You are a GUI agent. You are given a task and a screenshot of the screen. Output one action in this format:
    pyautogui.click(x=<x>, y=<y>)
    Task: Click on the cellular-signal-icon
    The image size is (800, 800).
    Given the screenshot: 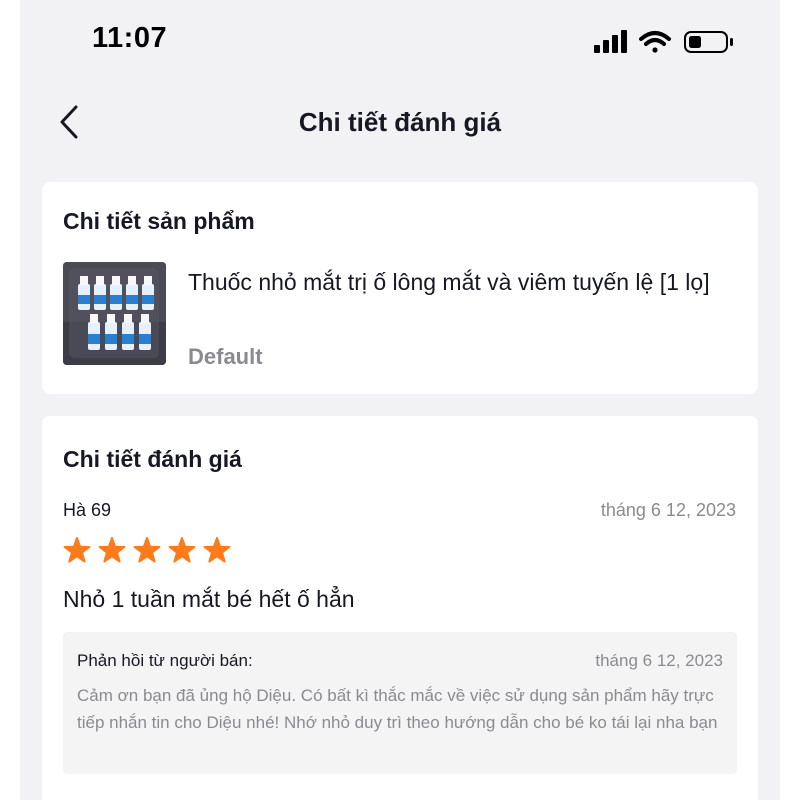 What is the action you would take?
    pyautogui.click(x=610, y=41)
    